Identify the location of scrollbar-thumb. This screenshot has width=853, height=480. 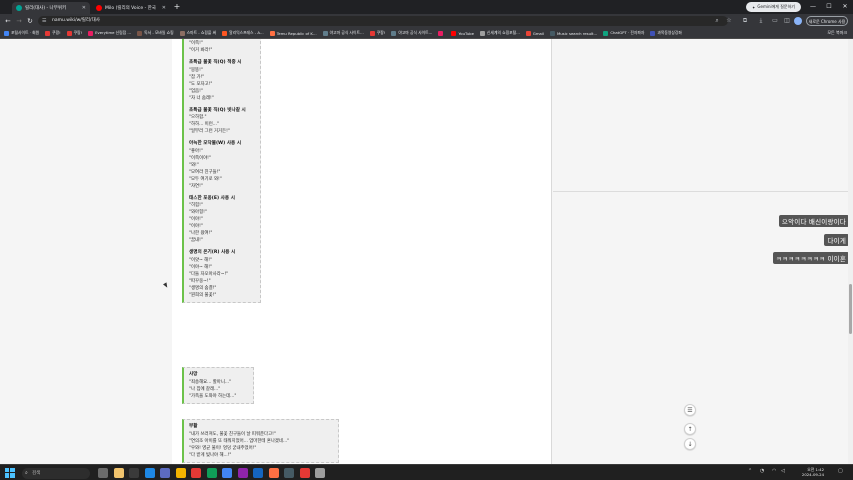
(850, 309).